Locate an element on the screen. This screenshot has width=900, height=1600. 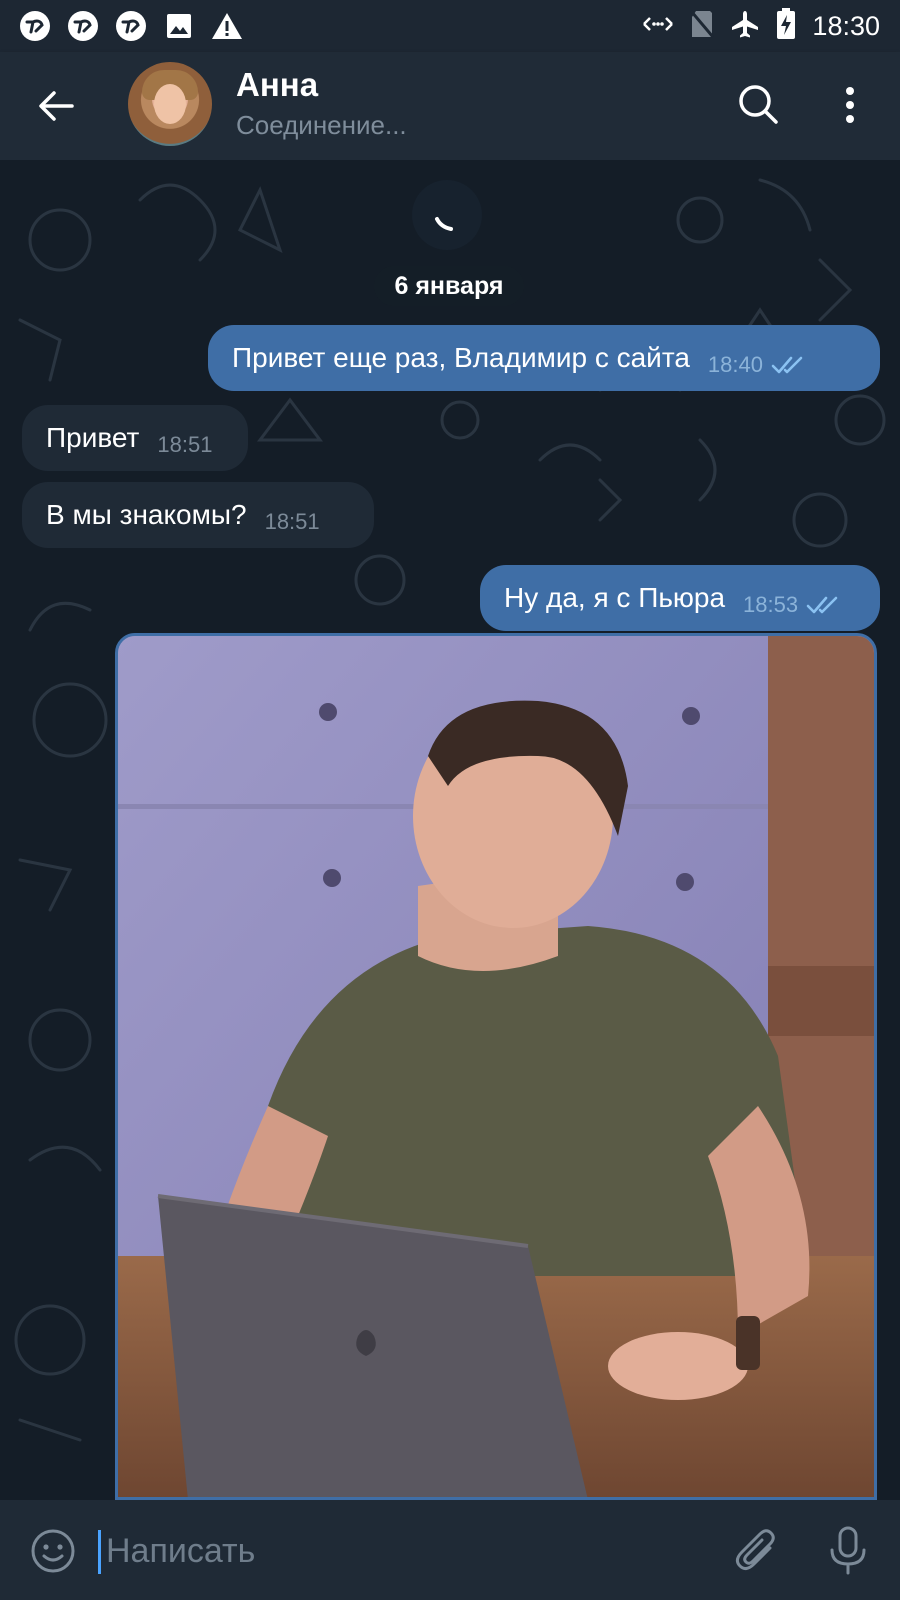
attach-button is located at coordinates (757, 1551).